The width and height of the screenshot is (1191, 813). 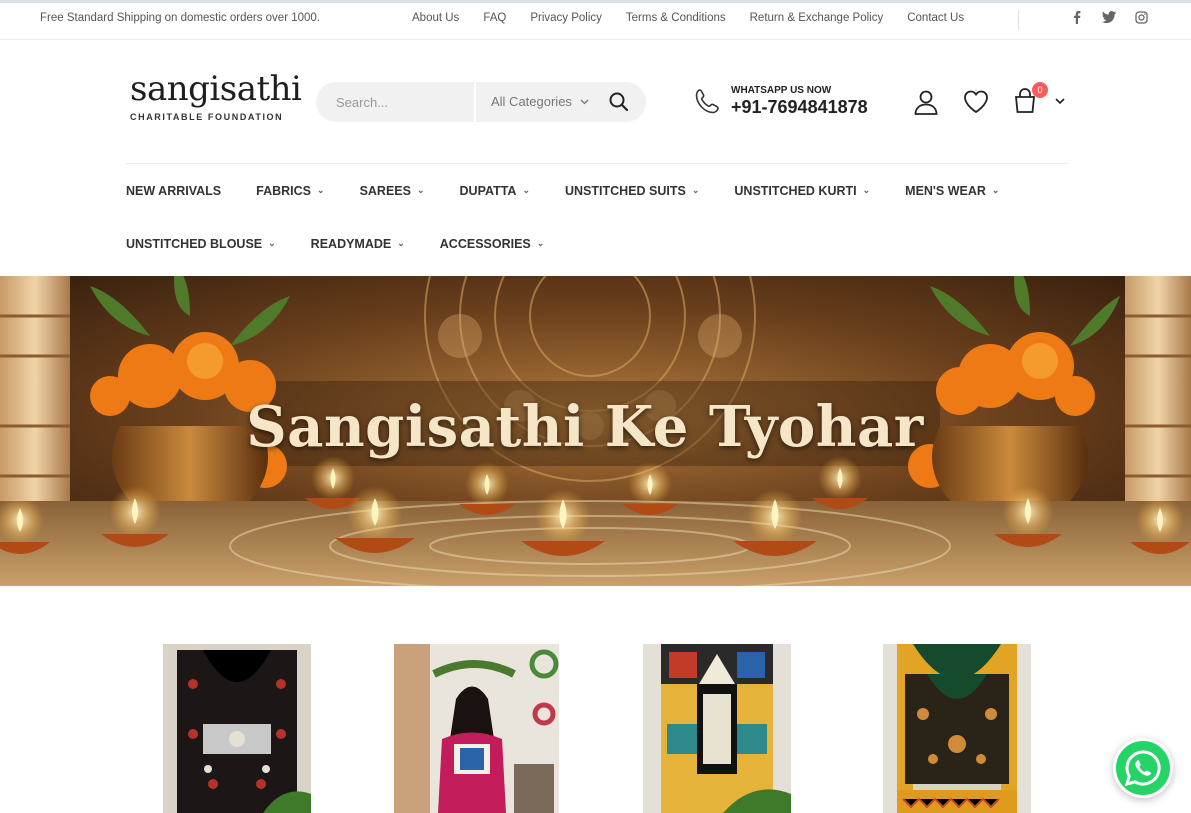 What do you see at coordinates (1077, 17) in the screenshot?
I see `facebook-icon` at bounding box center [1077, 17].